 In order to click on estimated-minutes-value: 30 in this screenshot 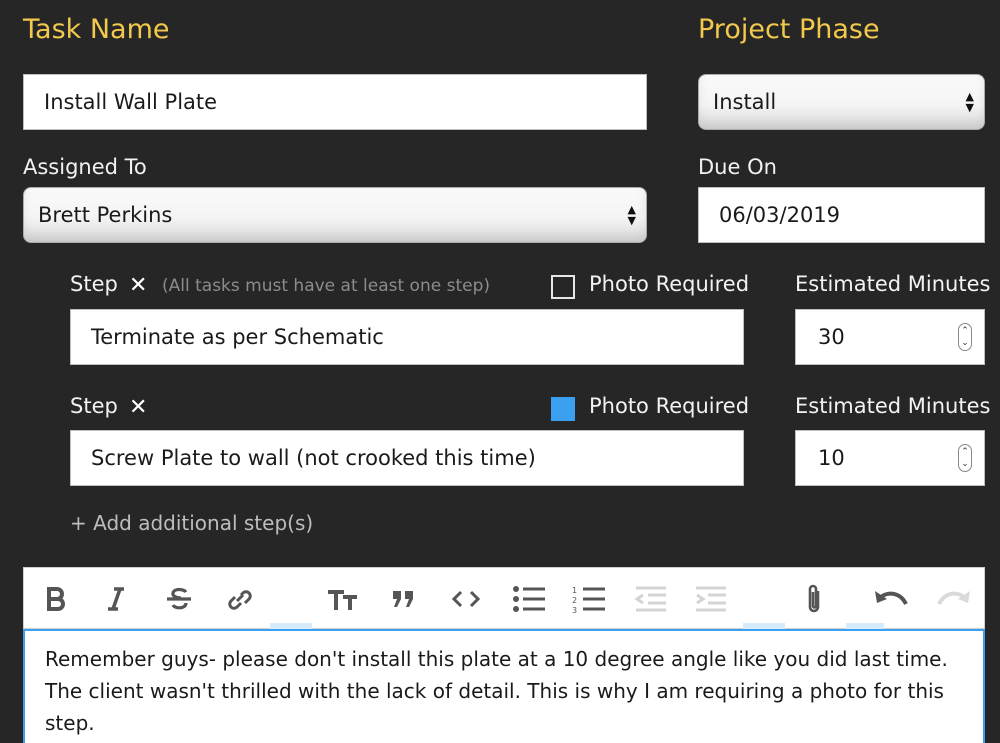, I will do `click(831, 337)`.